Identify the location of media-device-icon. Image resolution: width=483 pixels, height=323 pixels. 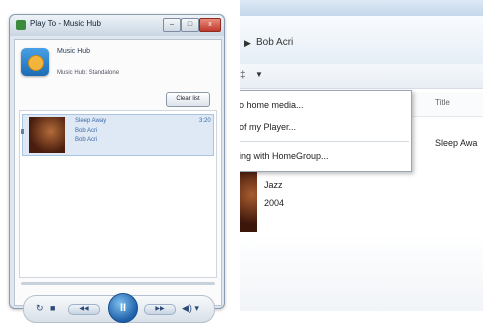
(35, 62).